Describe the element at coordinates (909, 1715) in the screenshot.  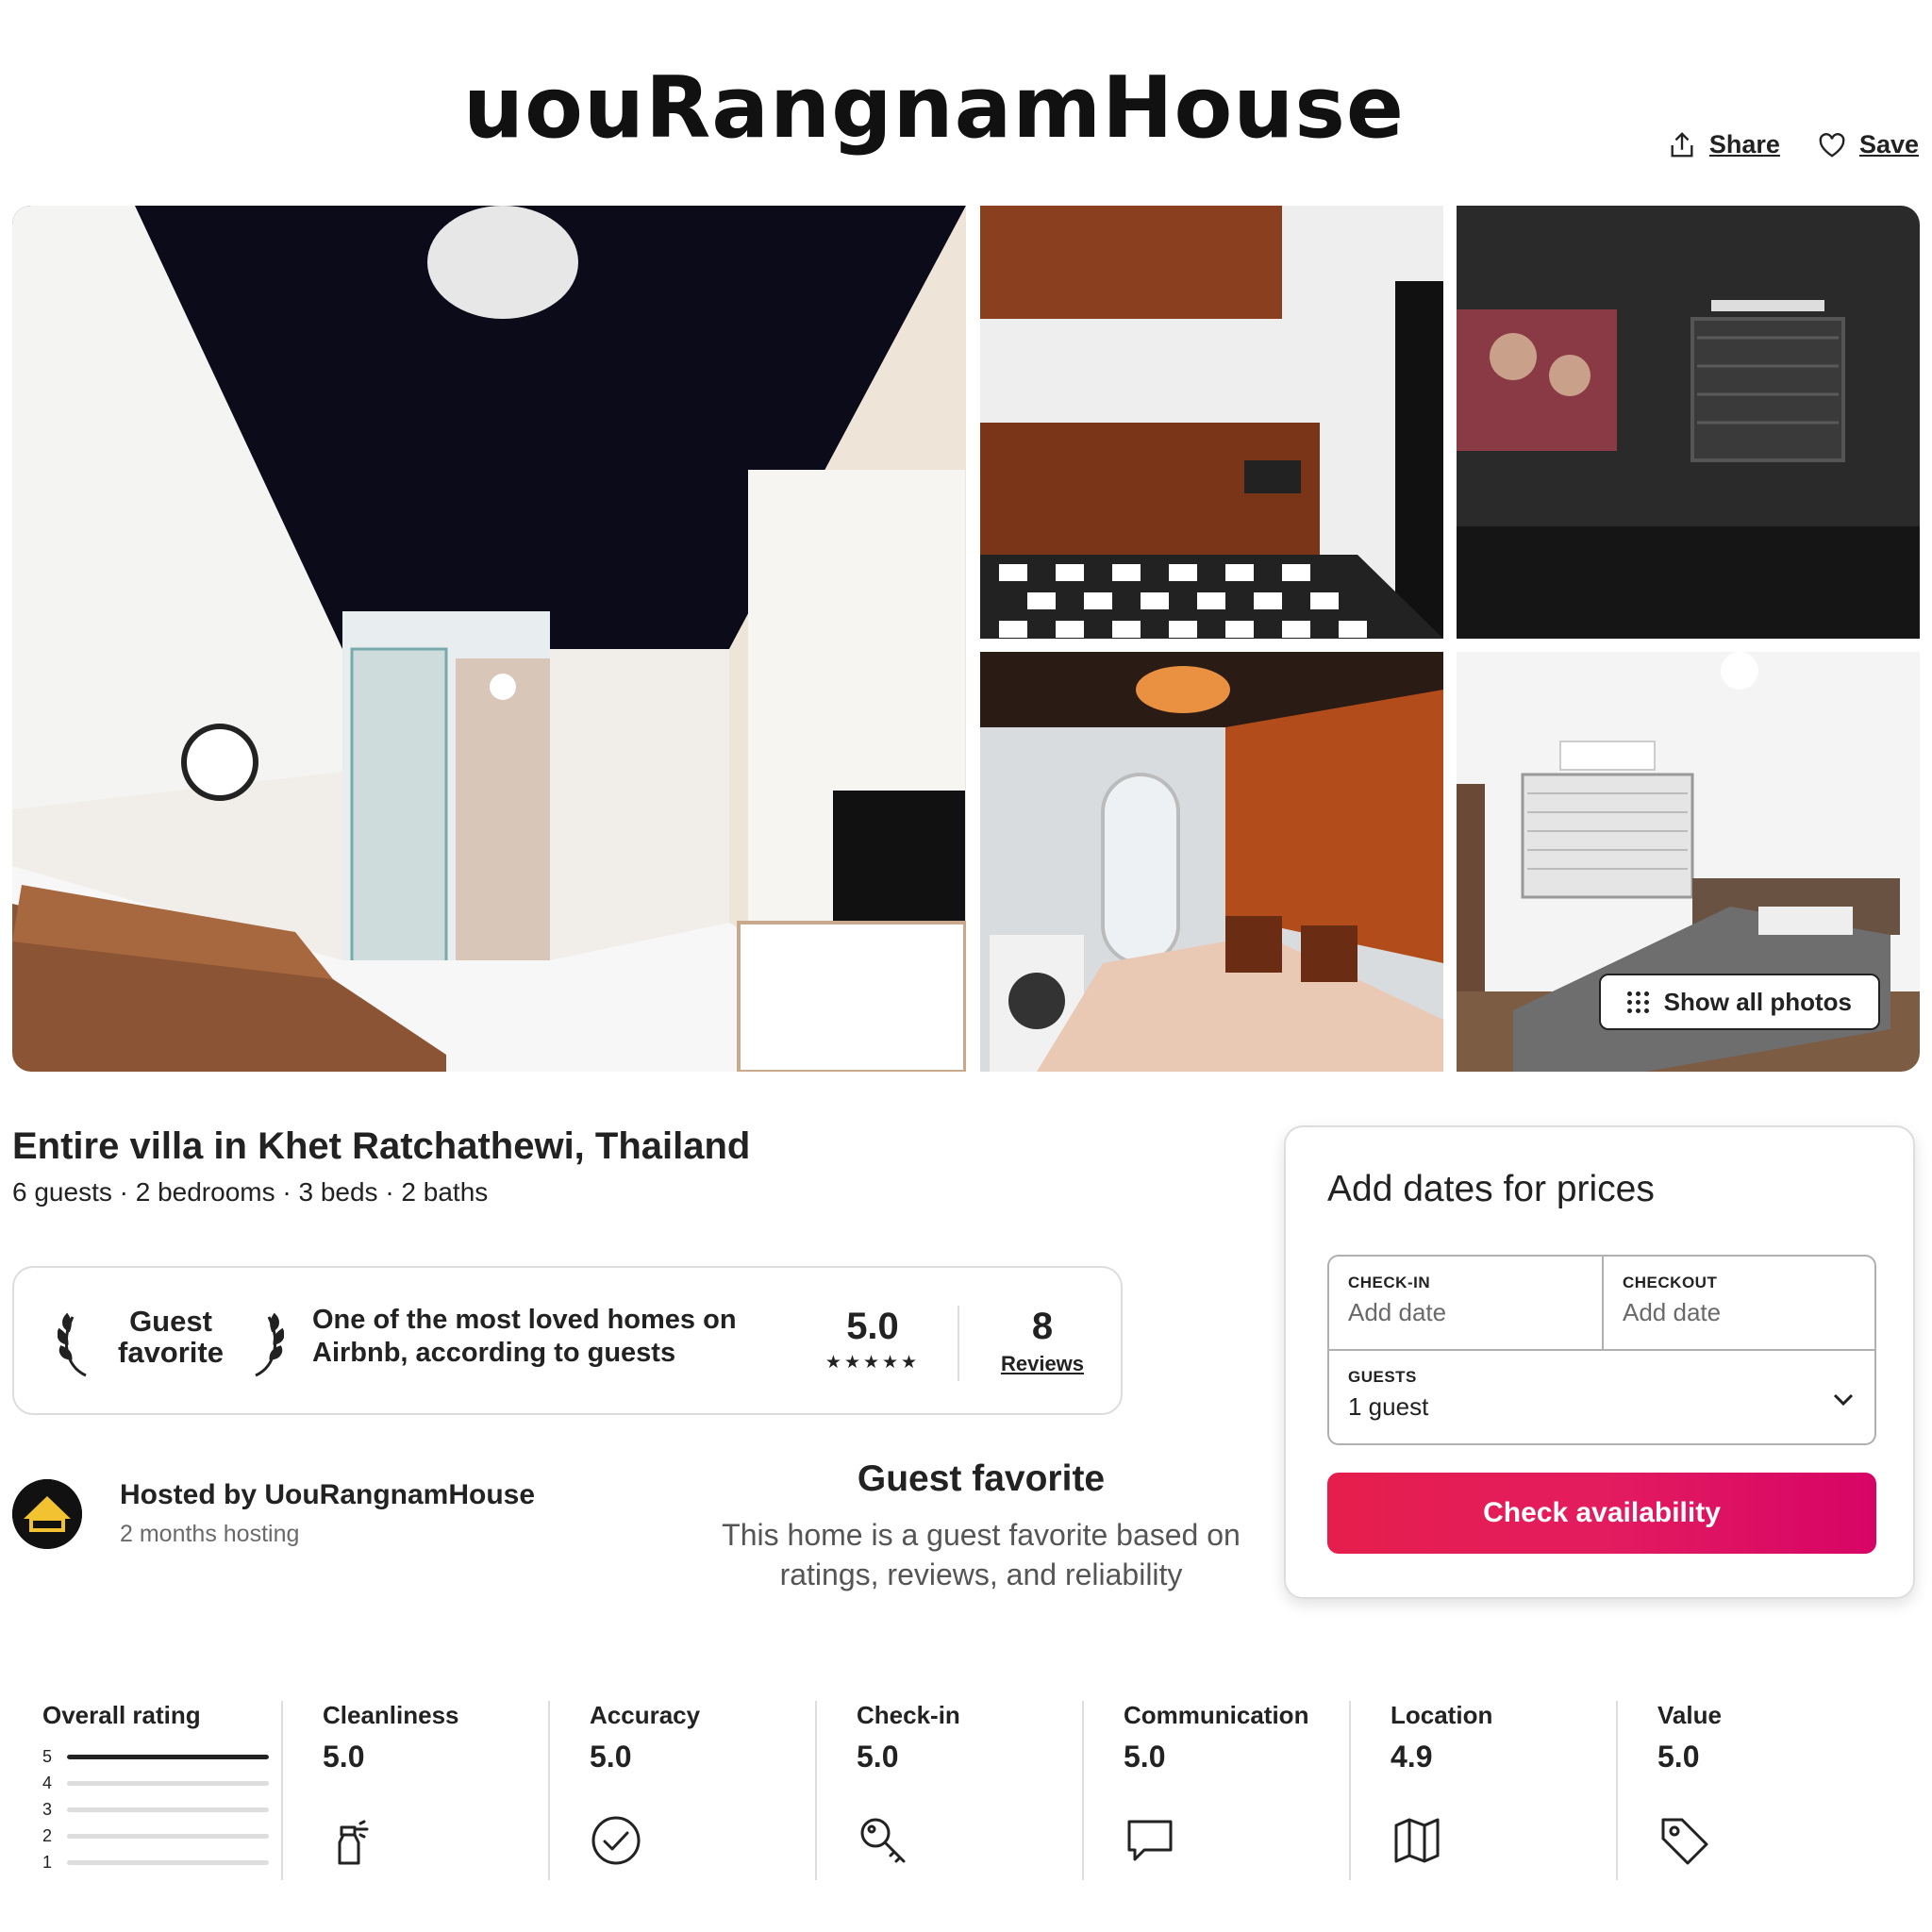
I see `category-label: Check-in` at that location.